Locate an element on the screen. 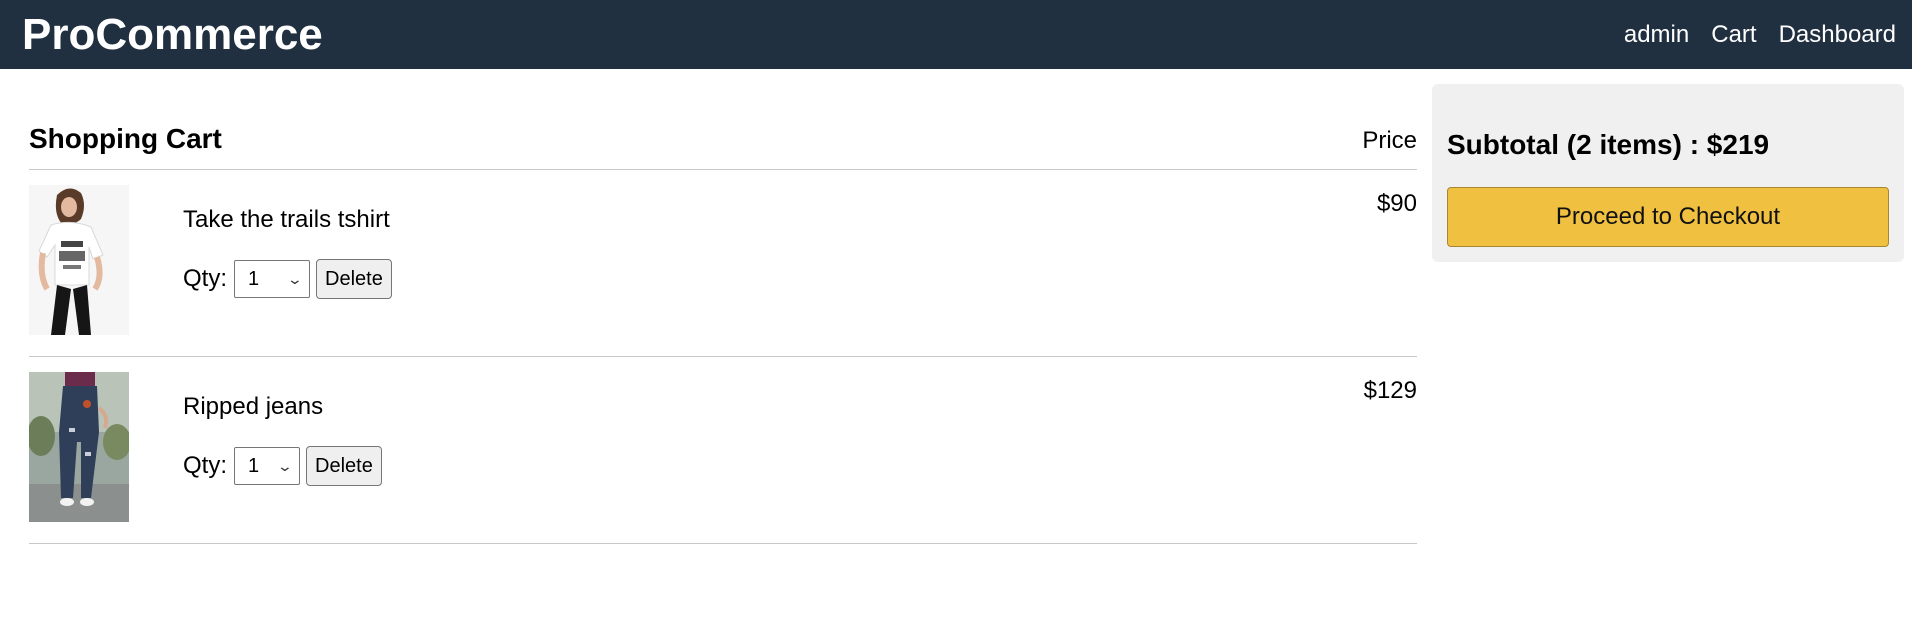 The height and width of the screenshot is (628, 1912). item-price: $129 is located at coordinates (1390, 390).